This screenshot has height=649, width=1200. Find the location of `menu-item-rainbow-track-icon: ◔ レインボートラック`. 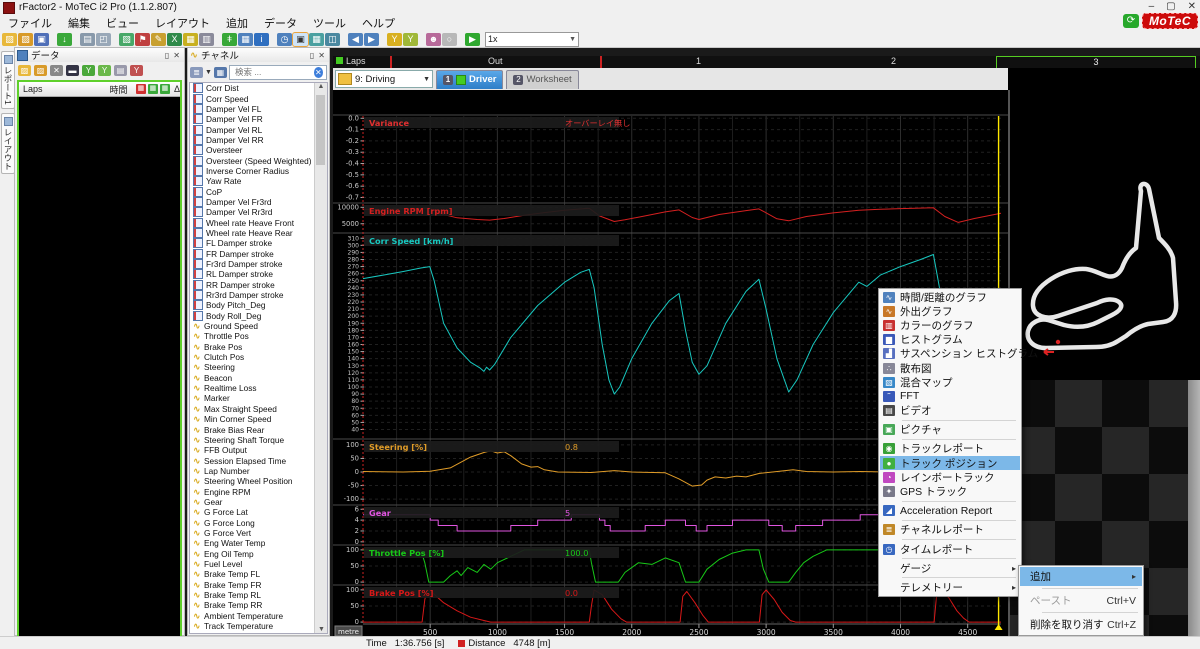

menu-item-rainbow-track-icon: ◔ レインボートラック is located at coordinates (950, 477).